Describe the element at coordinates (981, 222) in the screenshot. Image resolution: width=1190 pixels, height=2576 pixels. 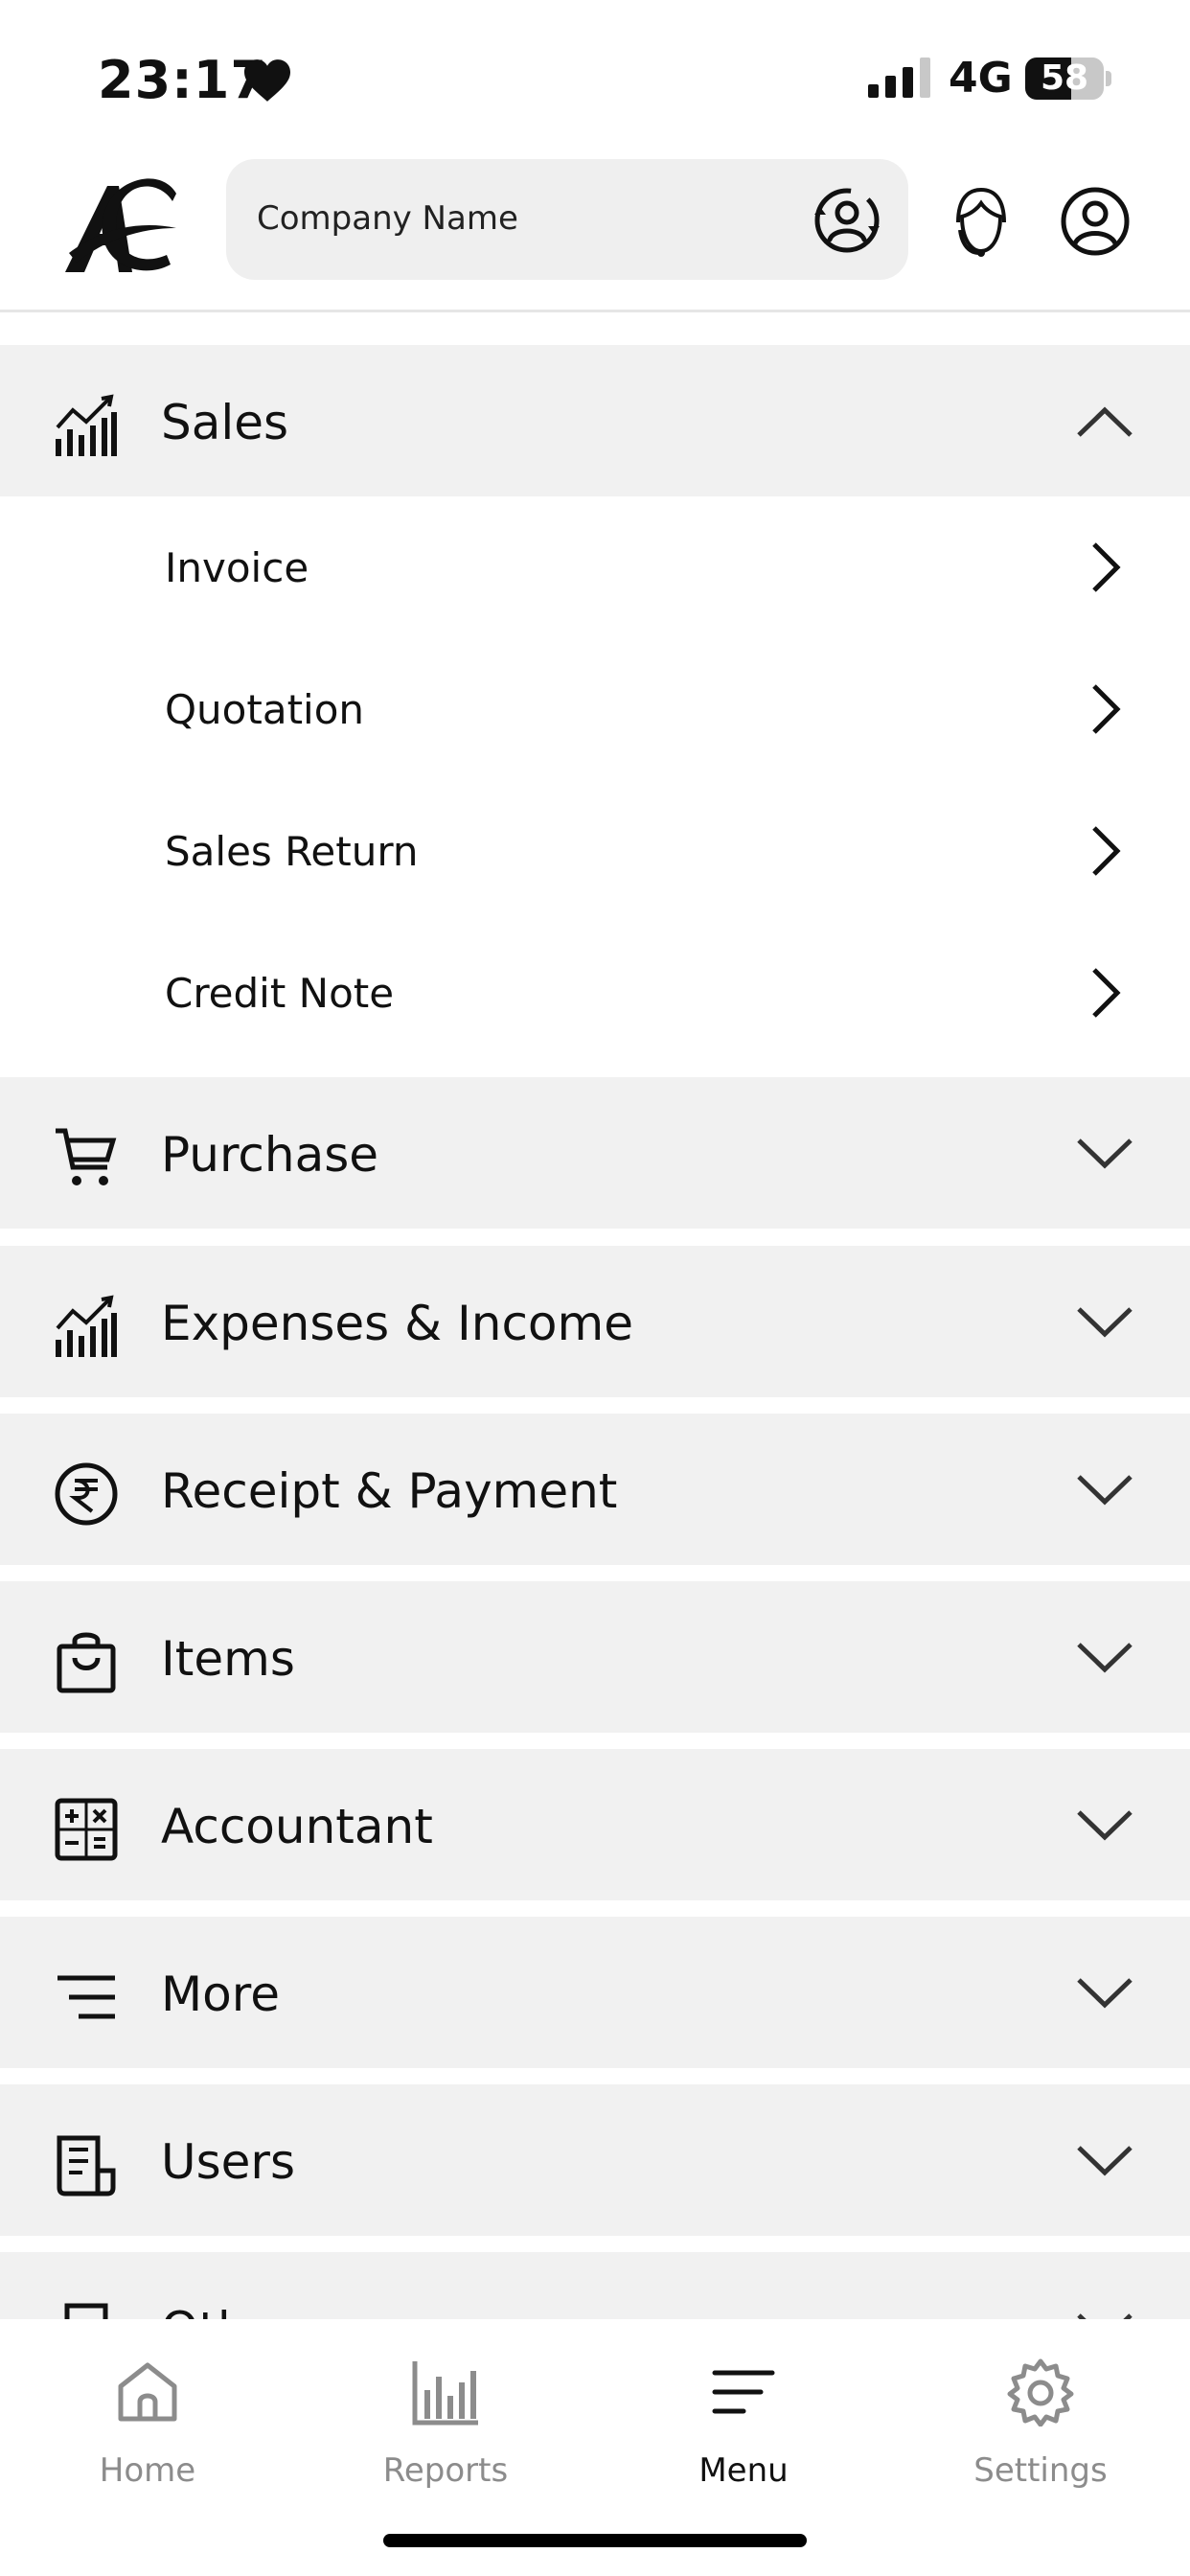
I see `support-agent-icon` at that location.